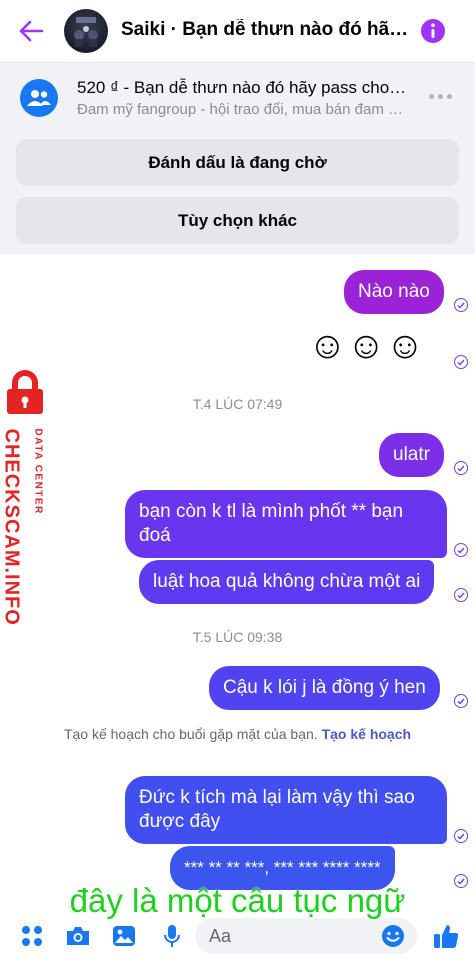 The height and width of the screenshot is (960, 475). I want to click on microphone-button, so click(172, 936).